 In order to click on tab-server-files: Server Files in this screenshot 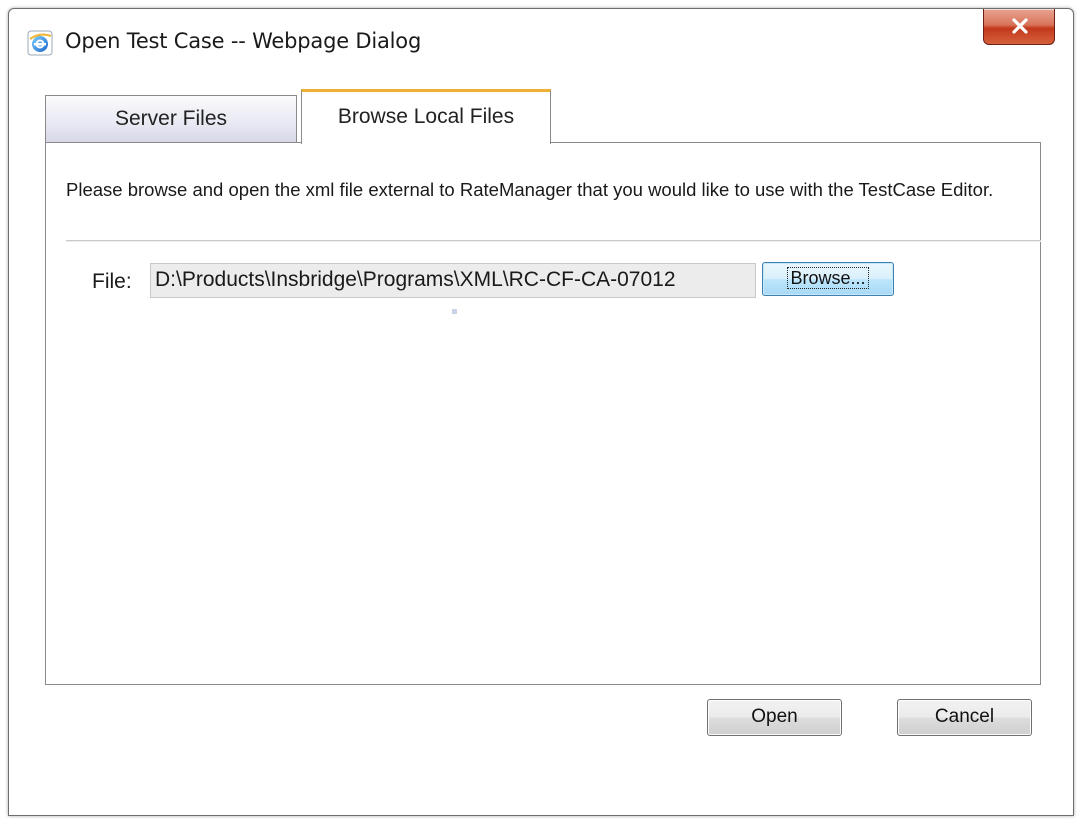, I will do `click(171, 119)`.